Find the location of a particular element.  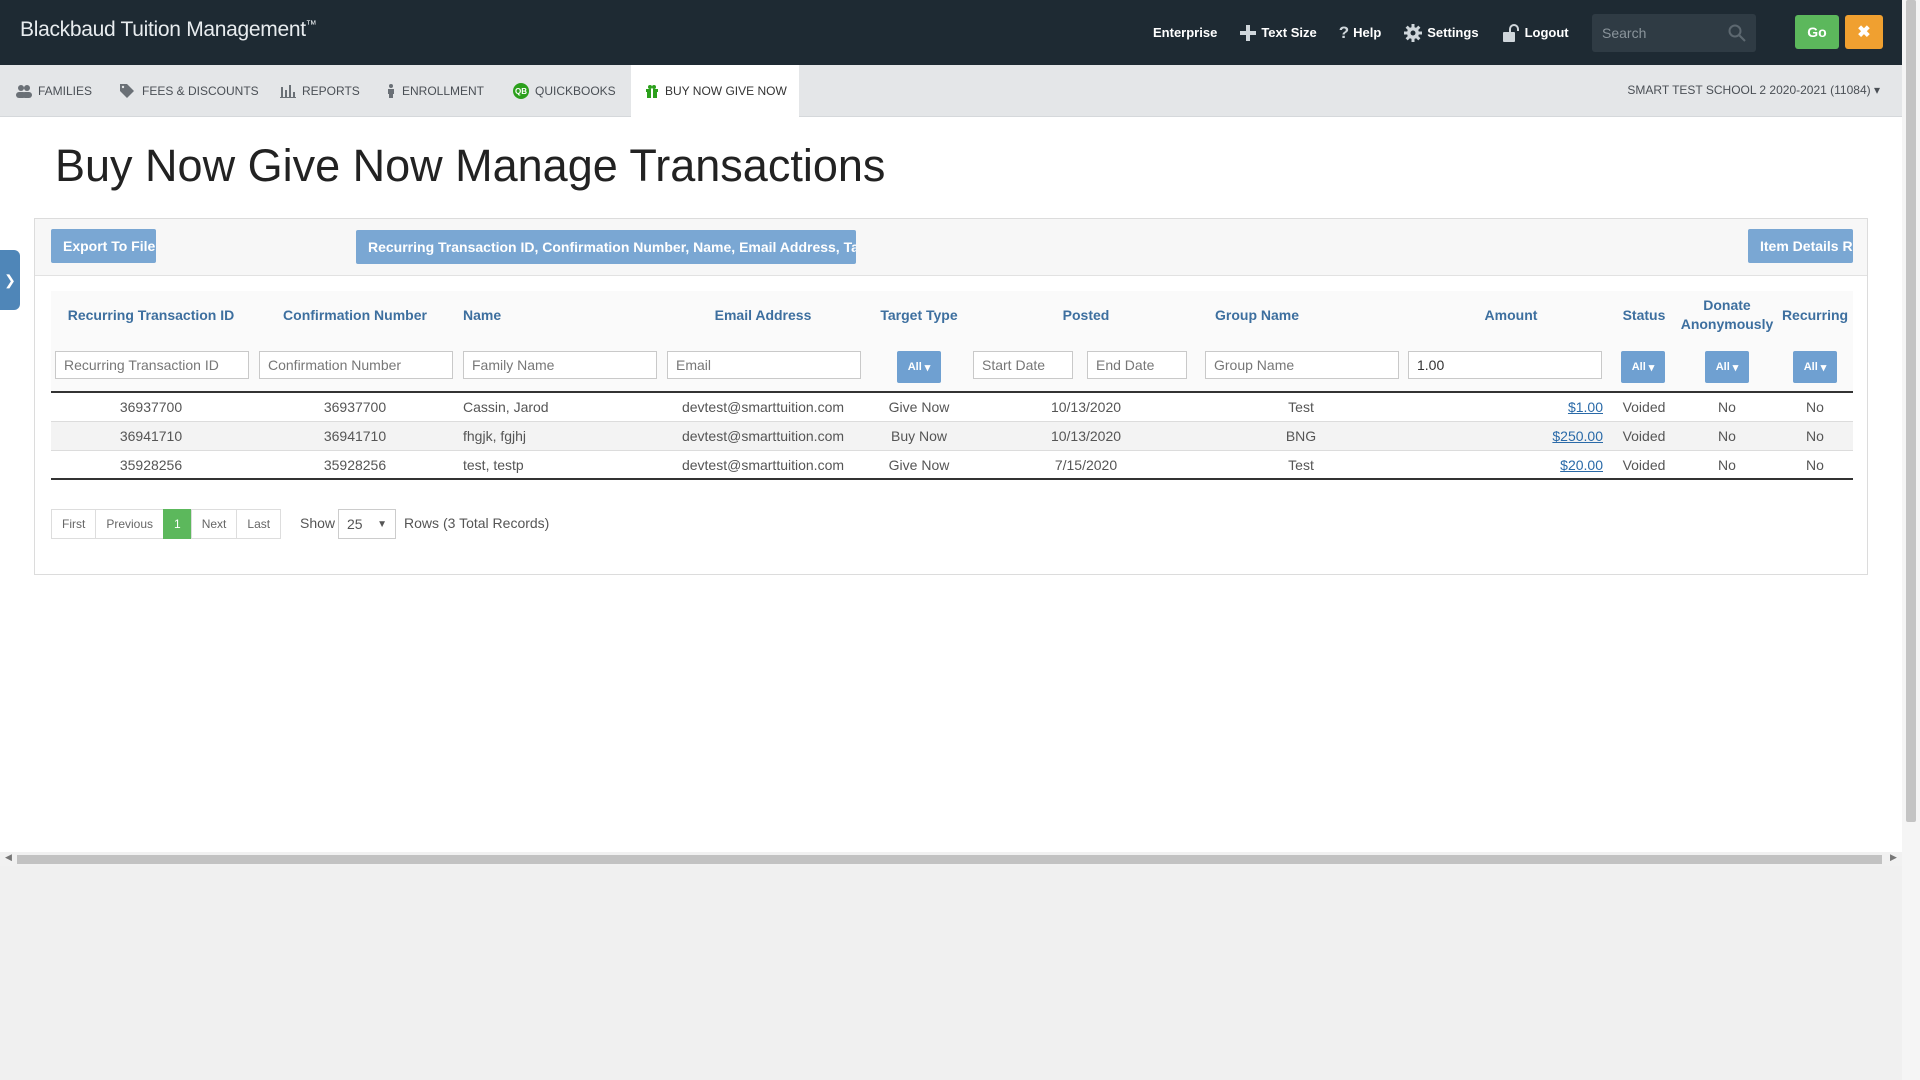

question-icon: ? is located at coordinates (1344, 32).